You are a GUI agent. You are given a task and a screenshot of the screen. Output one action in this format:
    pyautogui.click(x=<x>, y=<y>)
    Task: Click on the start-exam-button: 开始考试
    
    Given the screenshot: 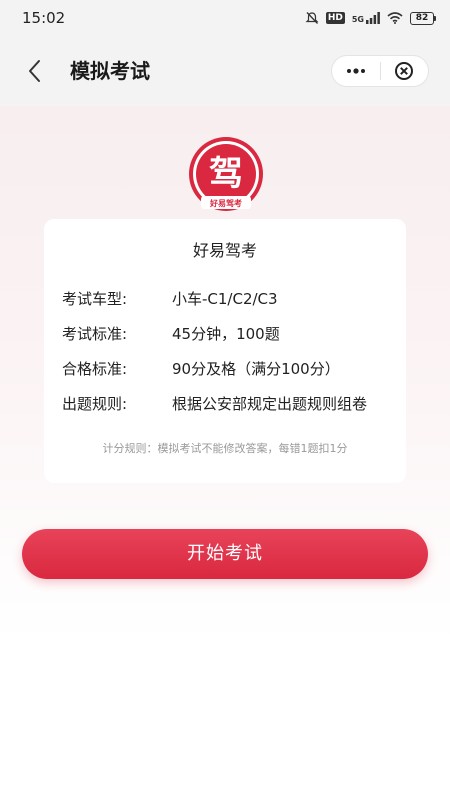 What is the action you would take?
    pyautogui.click(x=225, y=554)
    